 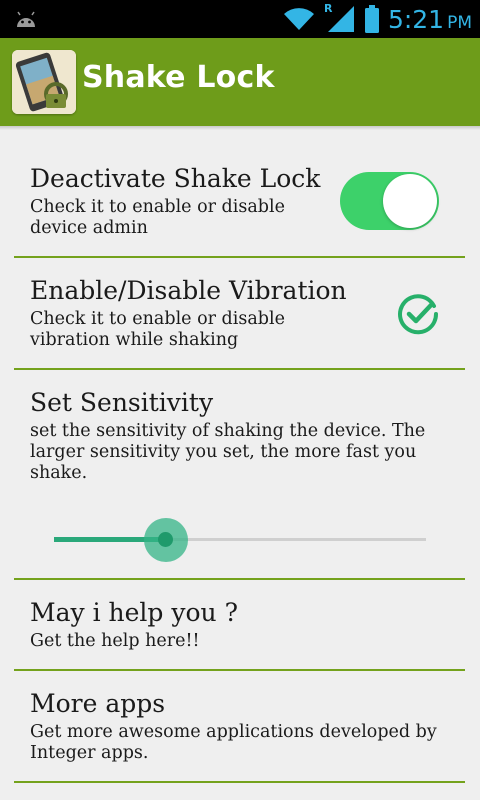 I want to click on signal-icon, so click(x=340, y=19).